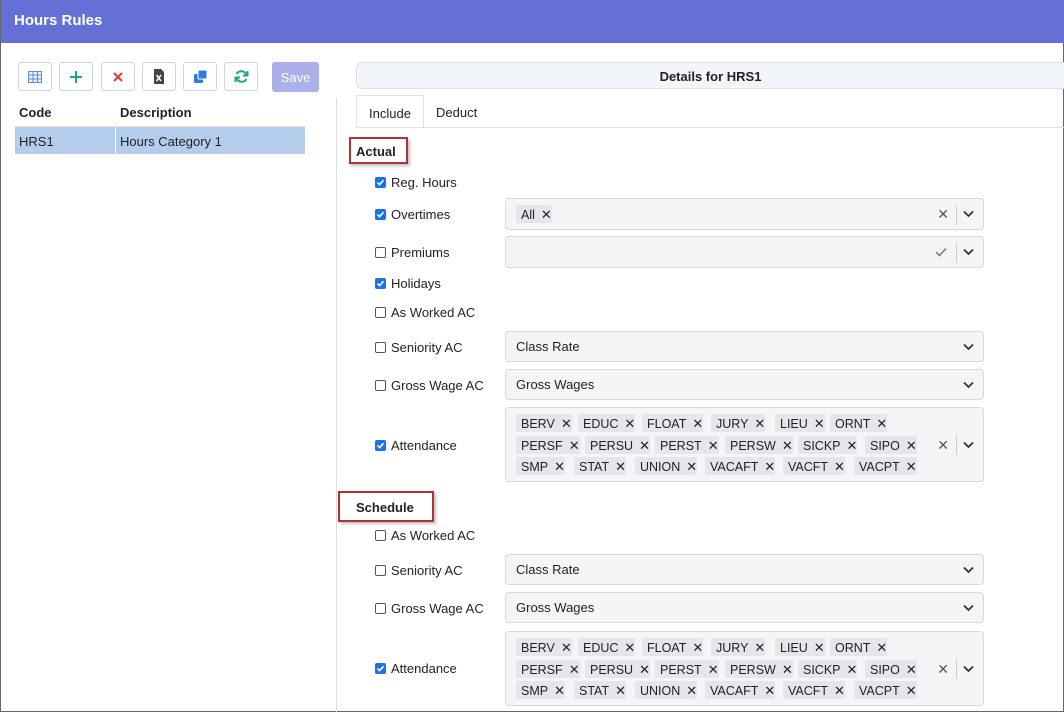 This screenshot has width=1064, height=712. Describe the element at coordinates (542, 670) in the screenshot. I see `chip-label: PERSF` at that location.